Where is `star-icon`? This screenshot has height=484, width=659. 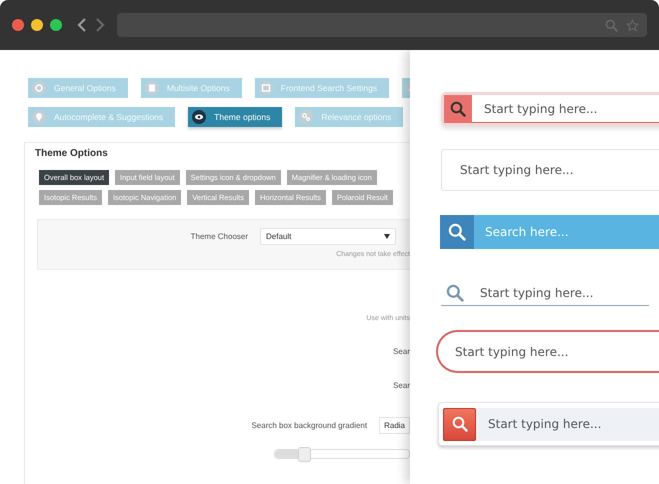 star-icon is located at coordinates (632, 25).